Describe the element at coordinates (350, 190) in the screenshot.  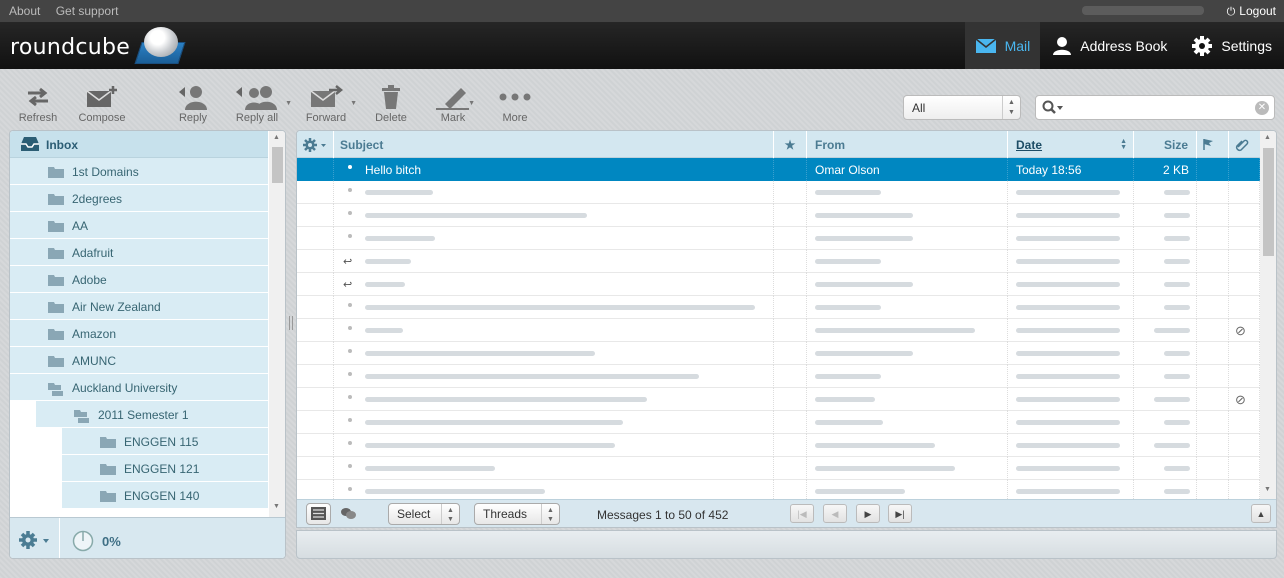
I see `message-dot-icon` at that location.